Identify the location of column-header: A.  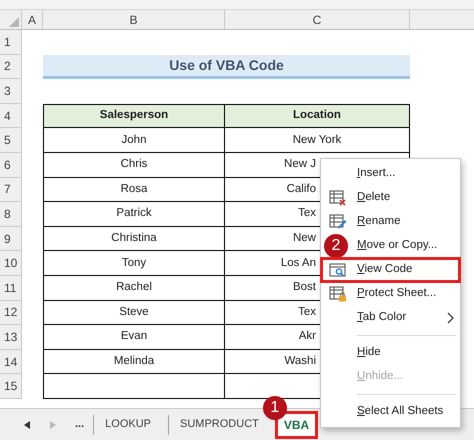
(32, 19).